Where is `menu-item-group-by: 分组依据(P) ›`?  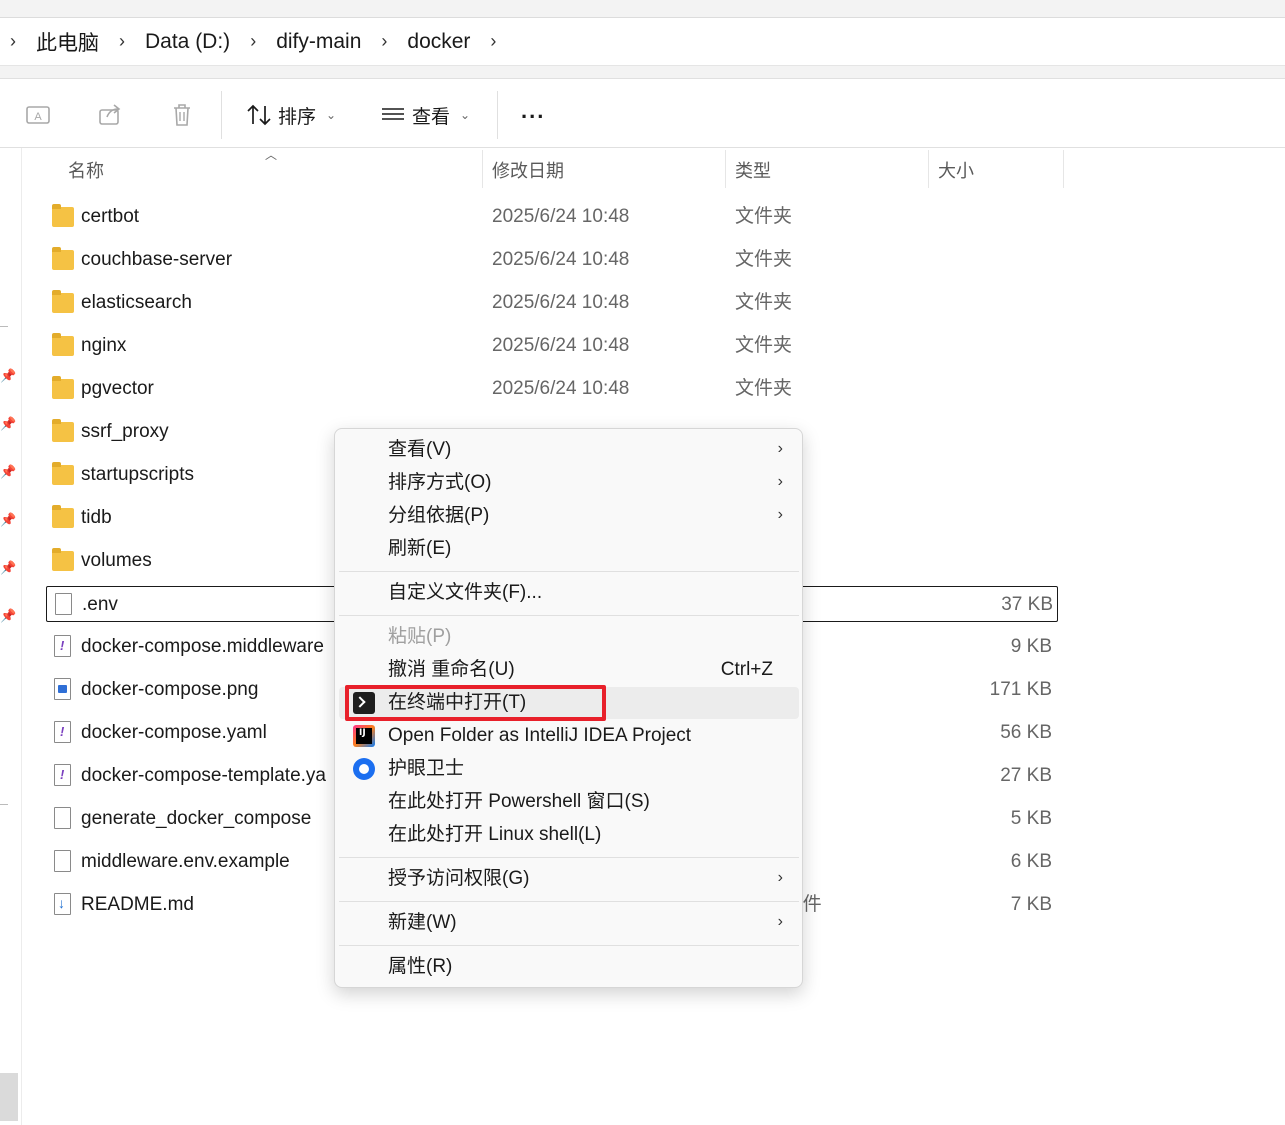 menu-item-group-by: 分组依据(P) › is located at coordinates (569, 516).